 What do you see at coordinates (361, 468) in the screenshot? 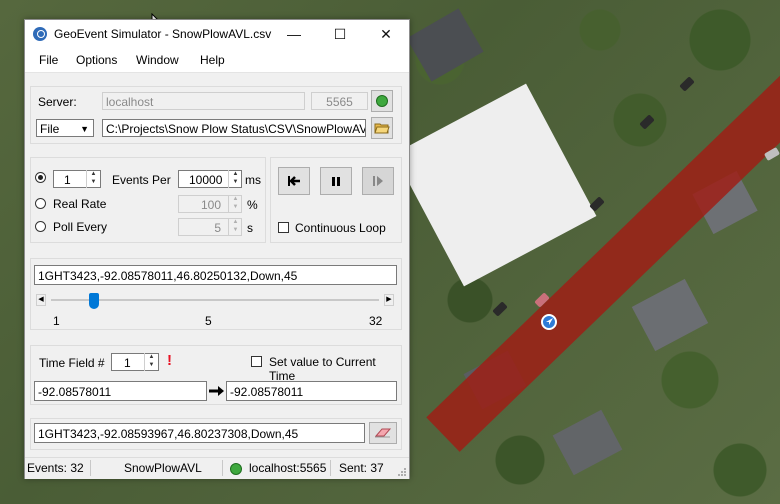
I see `status-sent-count: Sent: 37` at bounding box center [361, 468].